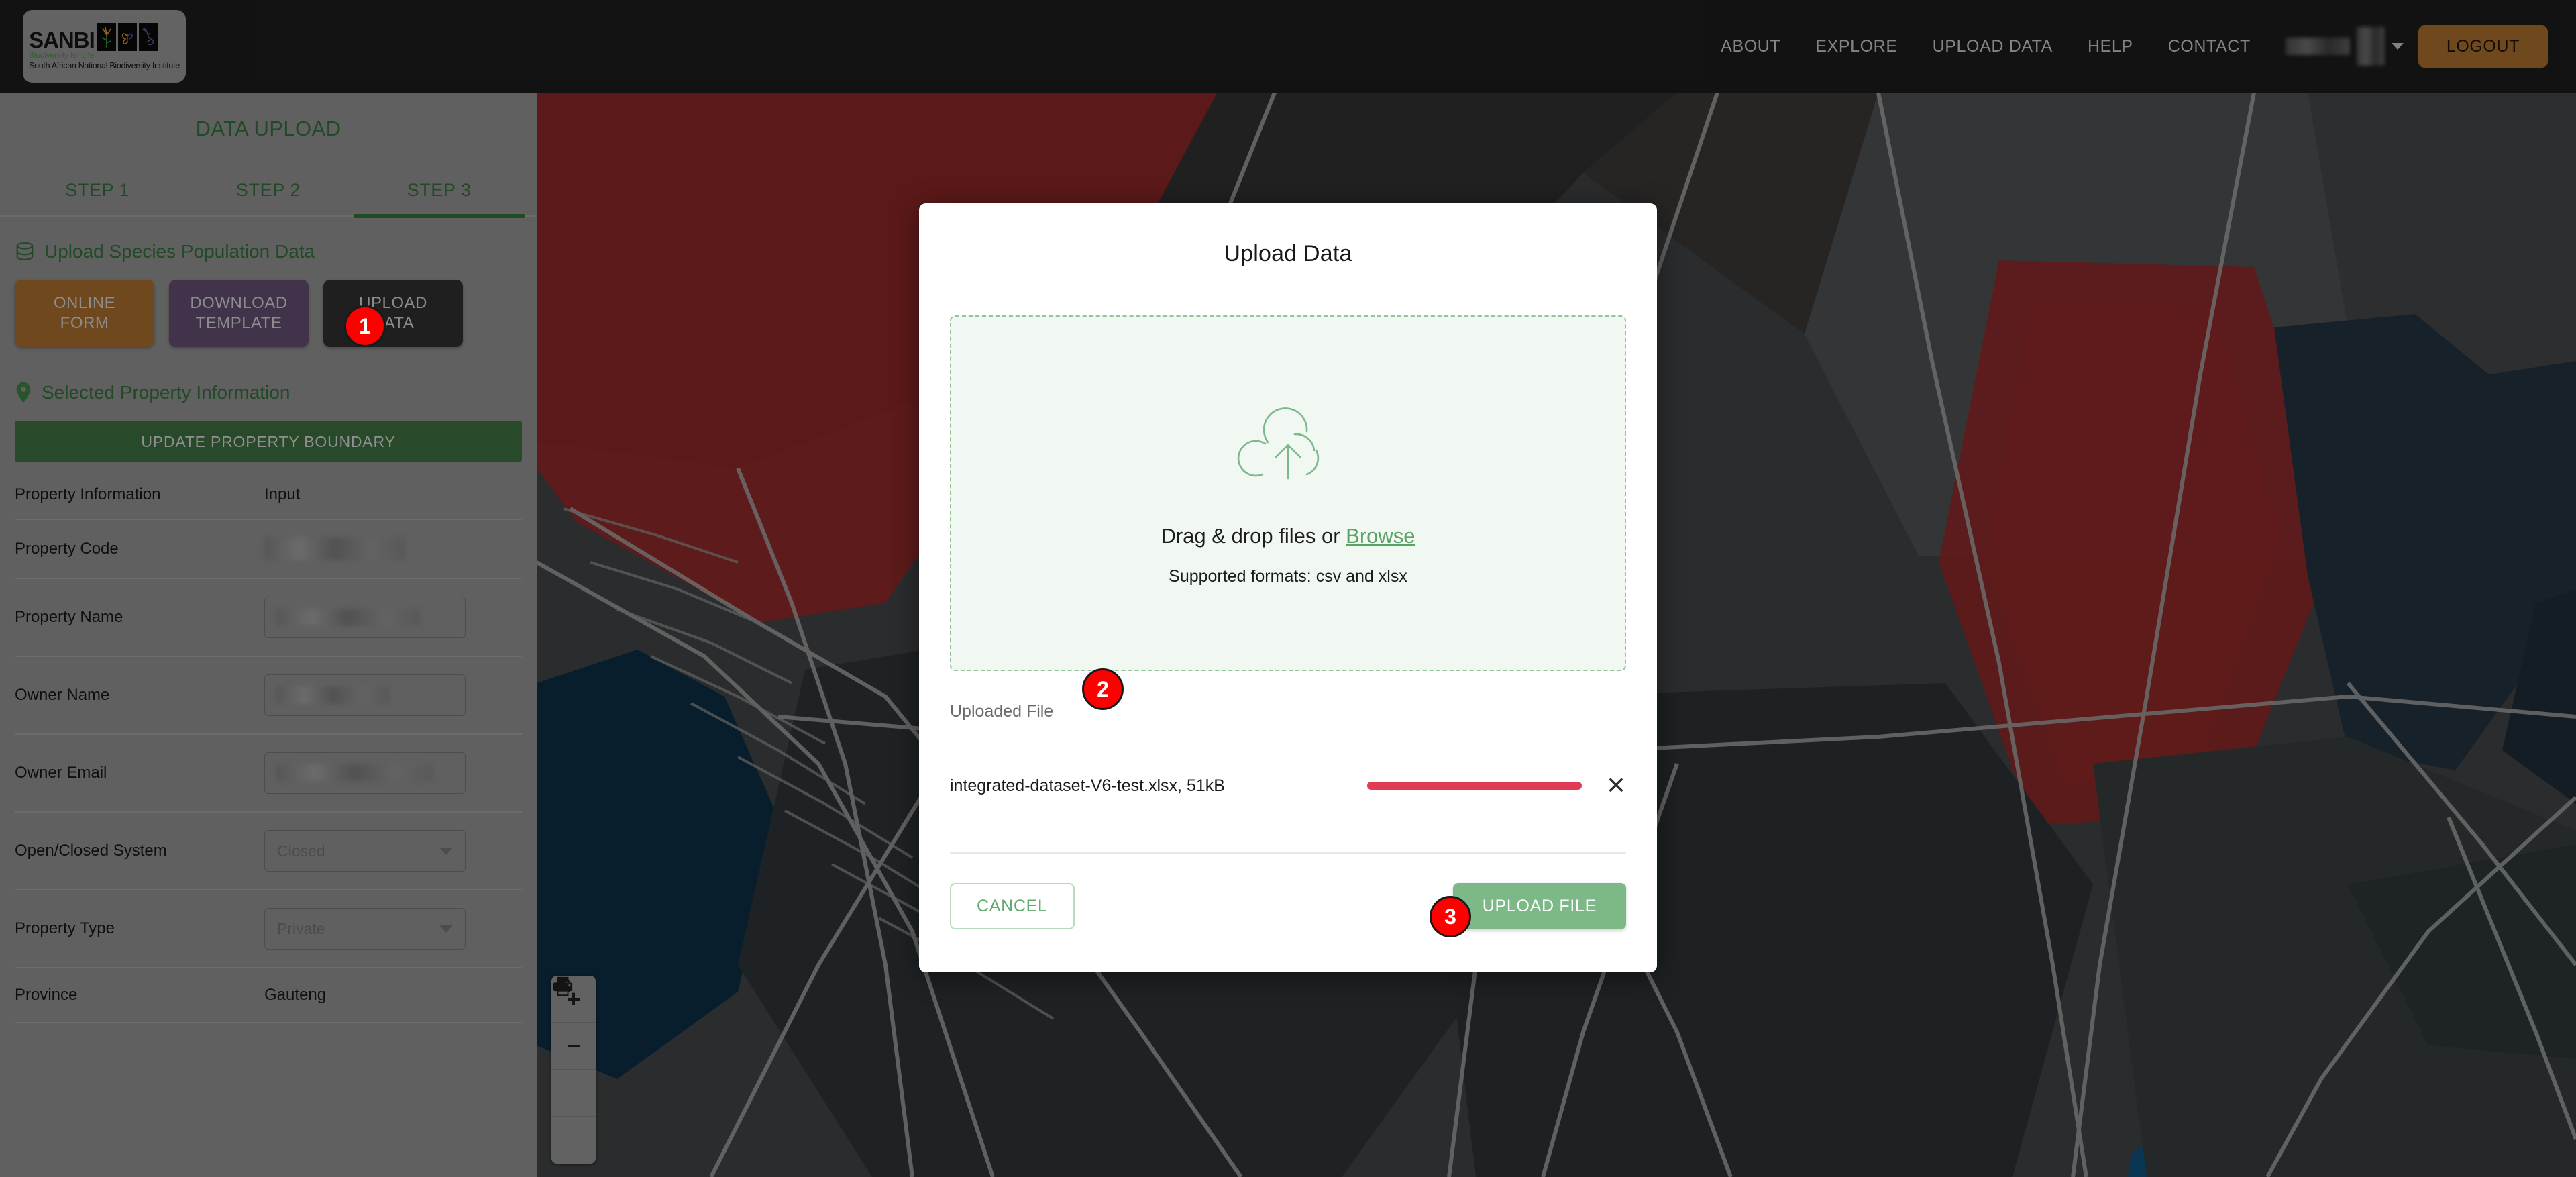  What do you see at coordinates (106, 36) in the screenshot?
I see `logo-tile-flower-icon` at bounding box center [106, 36].